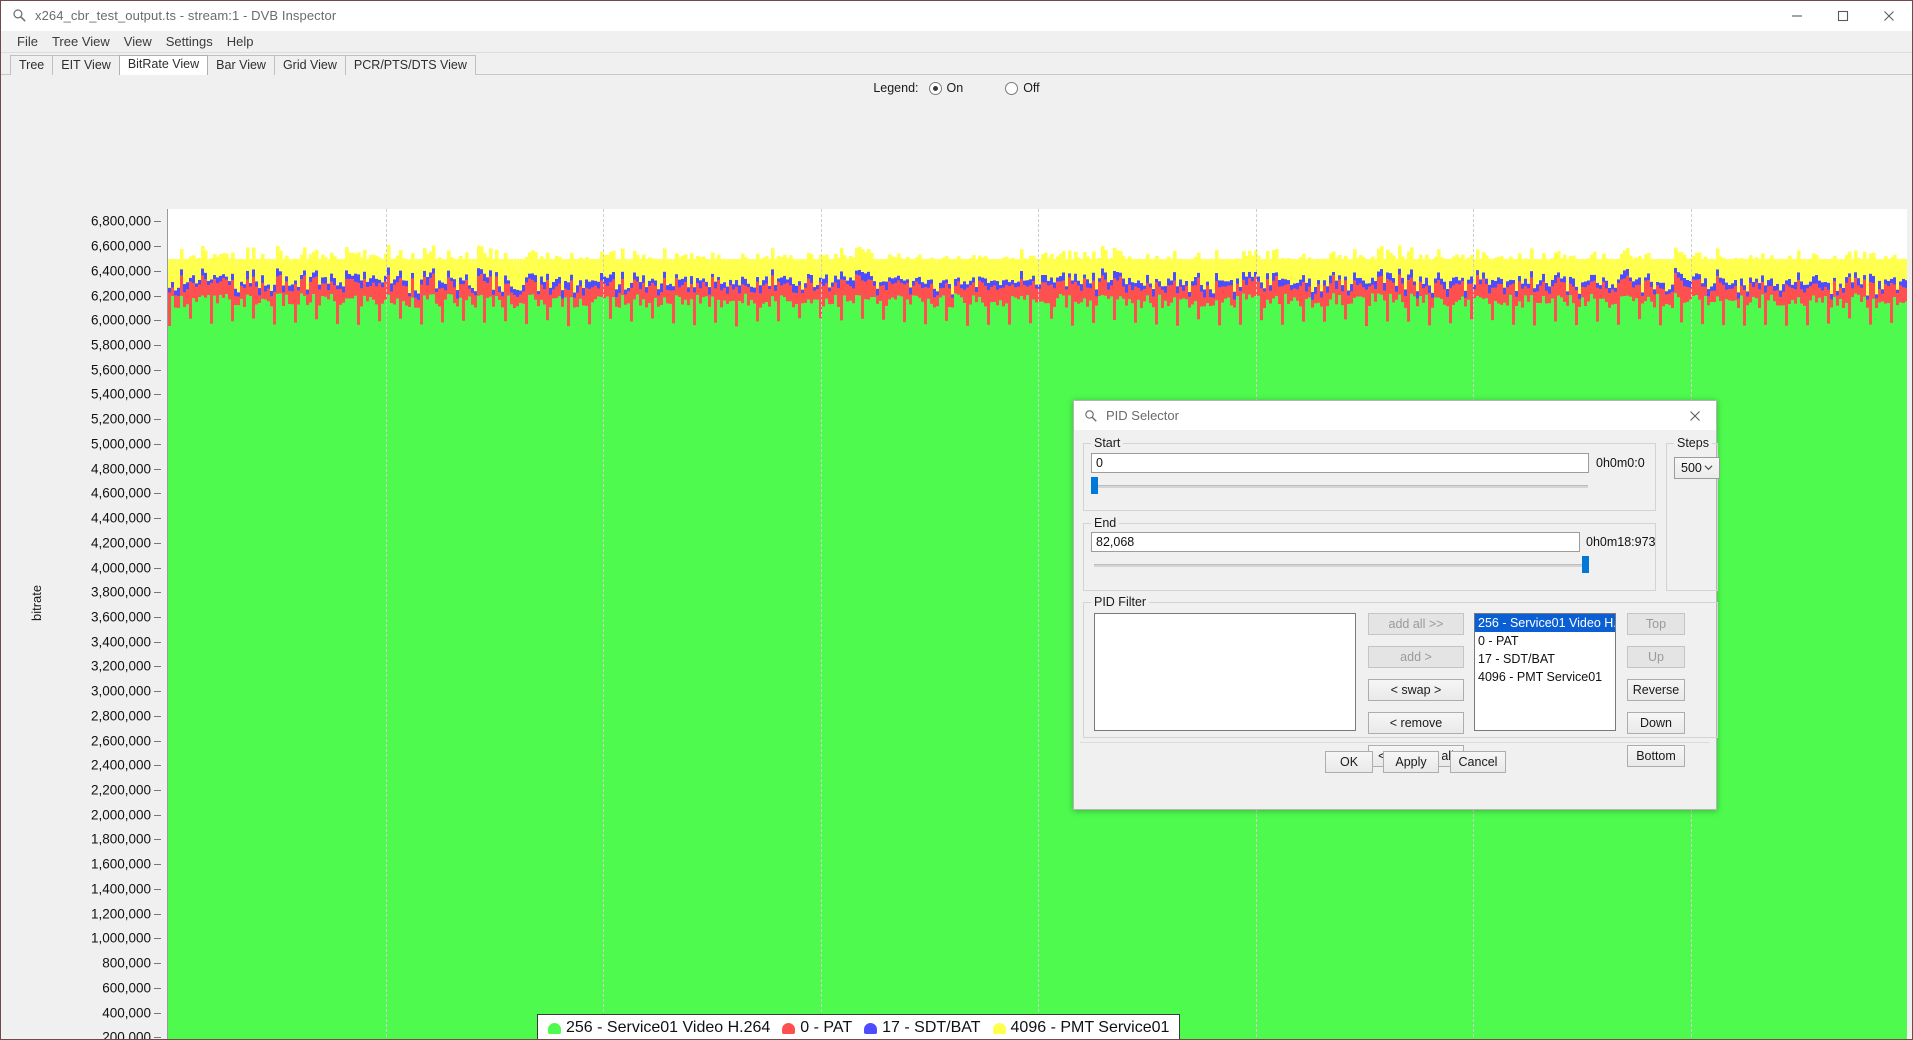 The image size is (1913, 1040). I want to click on y-axis-tick-label: 5,600,000, so click(120, 370).